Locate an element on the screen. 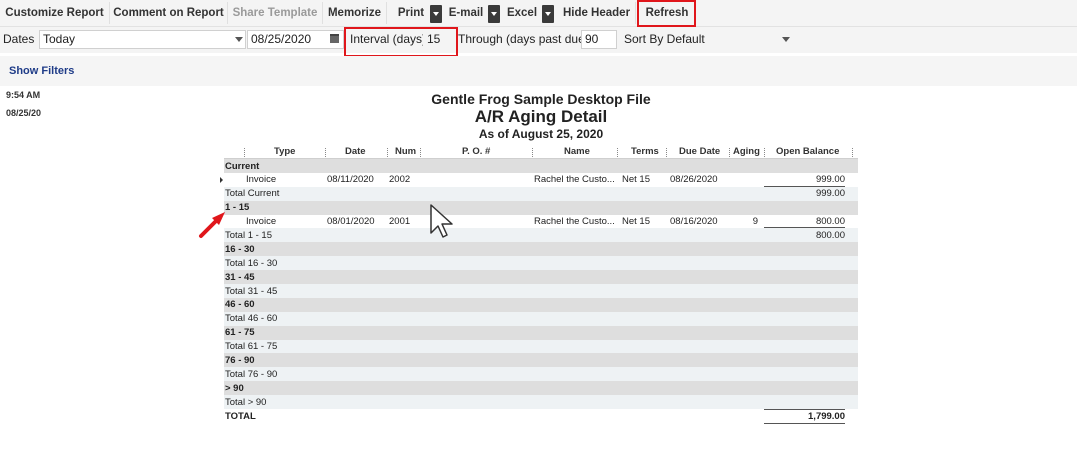 The height and width of the screenshot is (461, 1077). total-label: Total > 90 is located at coordinates (246, 402).